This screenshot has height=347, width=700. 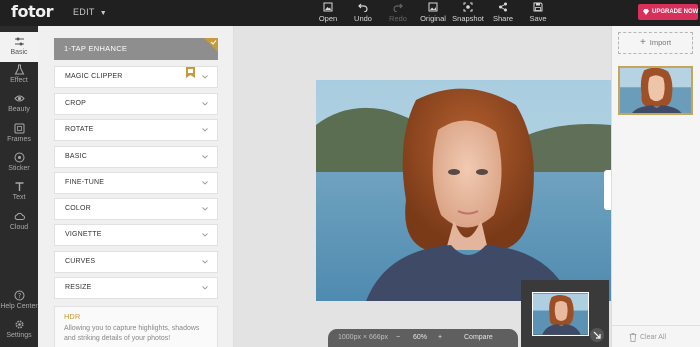 What do you see at coordinates (675, 12) in the screenshot?
I see `upgrade-label: UPGRADE NOW` at bounding box center [675, 12].